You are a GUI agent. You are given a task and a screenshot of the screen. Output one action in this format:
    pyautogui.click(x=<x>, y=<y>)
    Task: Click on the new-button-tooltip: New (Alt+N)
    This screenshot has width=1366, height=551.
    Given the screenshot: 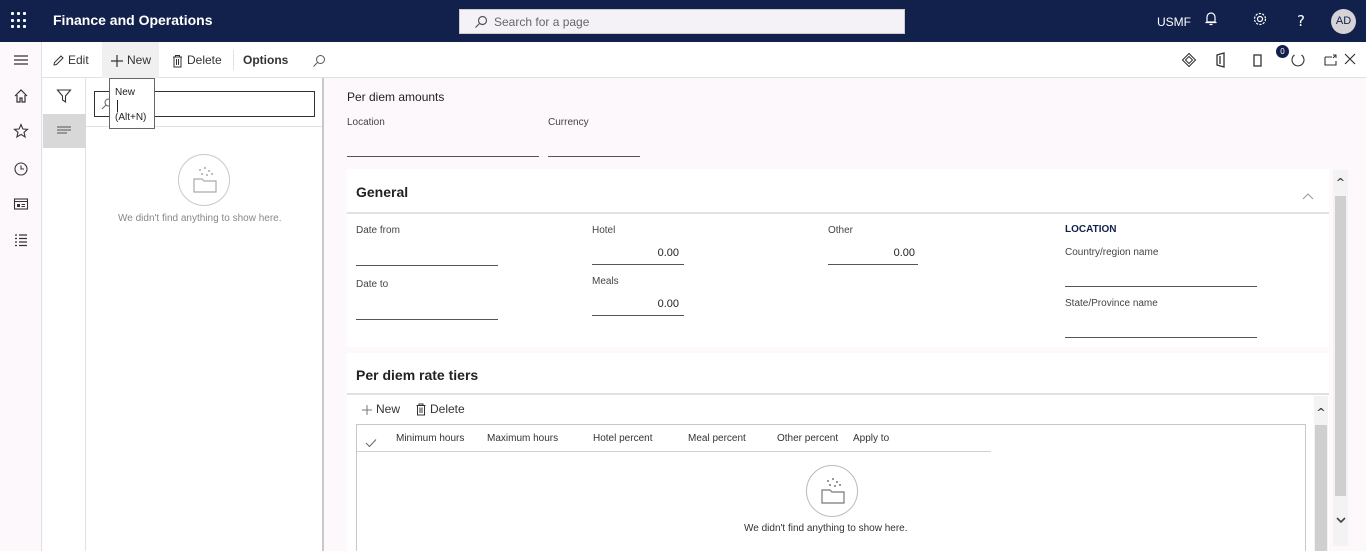 What is the action you would take?
    pyautogui.click(x=132, y=103)
    